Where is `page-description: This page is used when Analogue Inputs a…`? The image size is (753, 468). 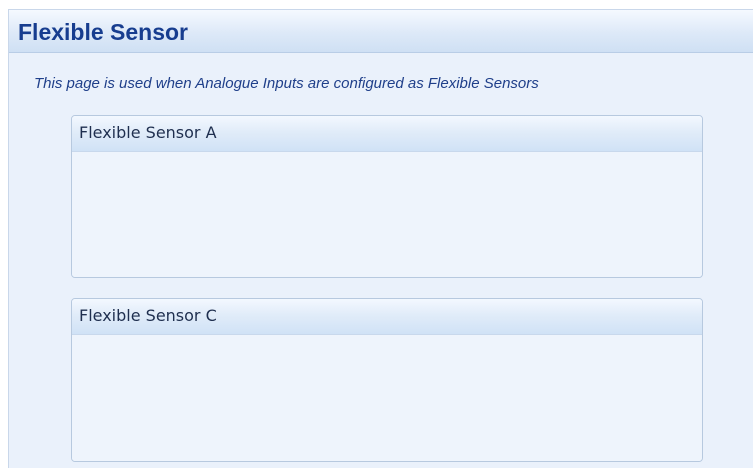
page-description: This page is used when Analogue Inputs a… is located at coordinates (286, 83).